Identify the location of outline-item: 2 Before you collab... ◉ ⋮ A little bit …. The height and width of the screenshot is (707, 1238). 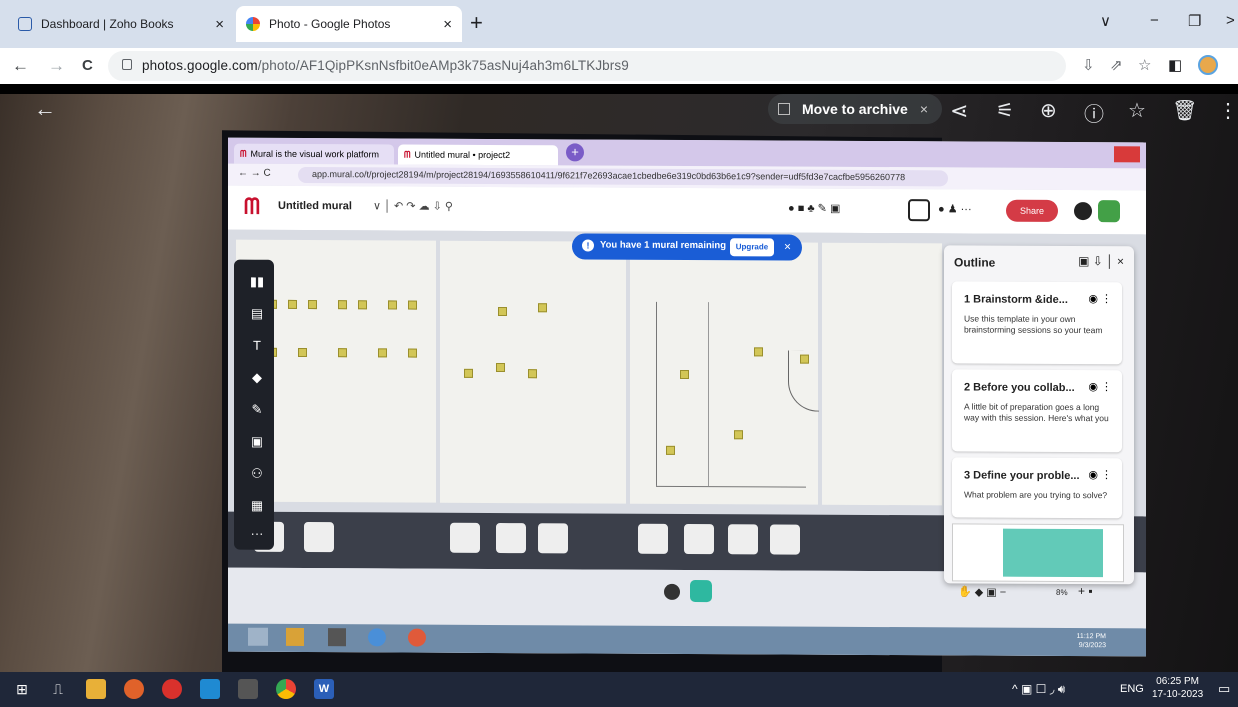
(1037, 411).